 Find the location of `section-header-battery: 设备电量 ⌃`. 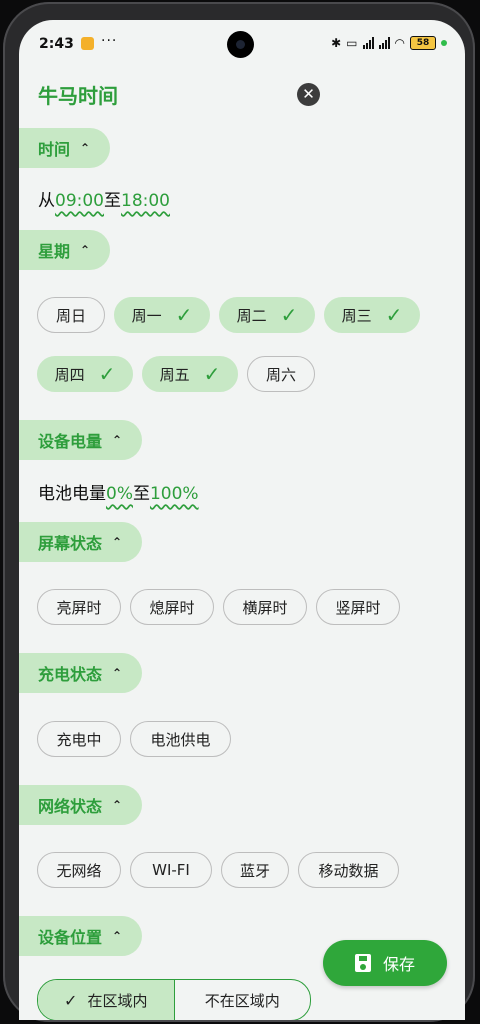

section-header-battery: 设备电量 ⌃ is located at coordinates (81, 440).